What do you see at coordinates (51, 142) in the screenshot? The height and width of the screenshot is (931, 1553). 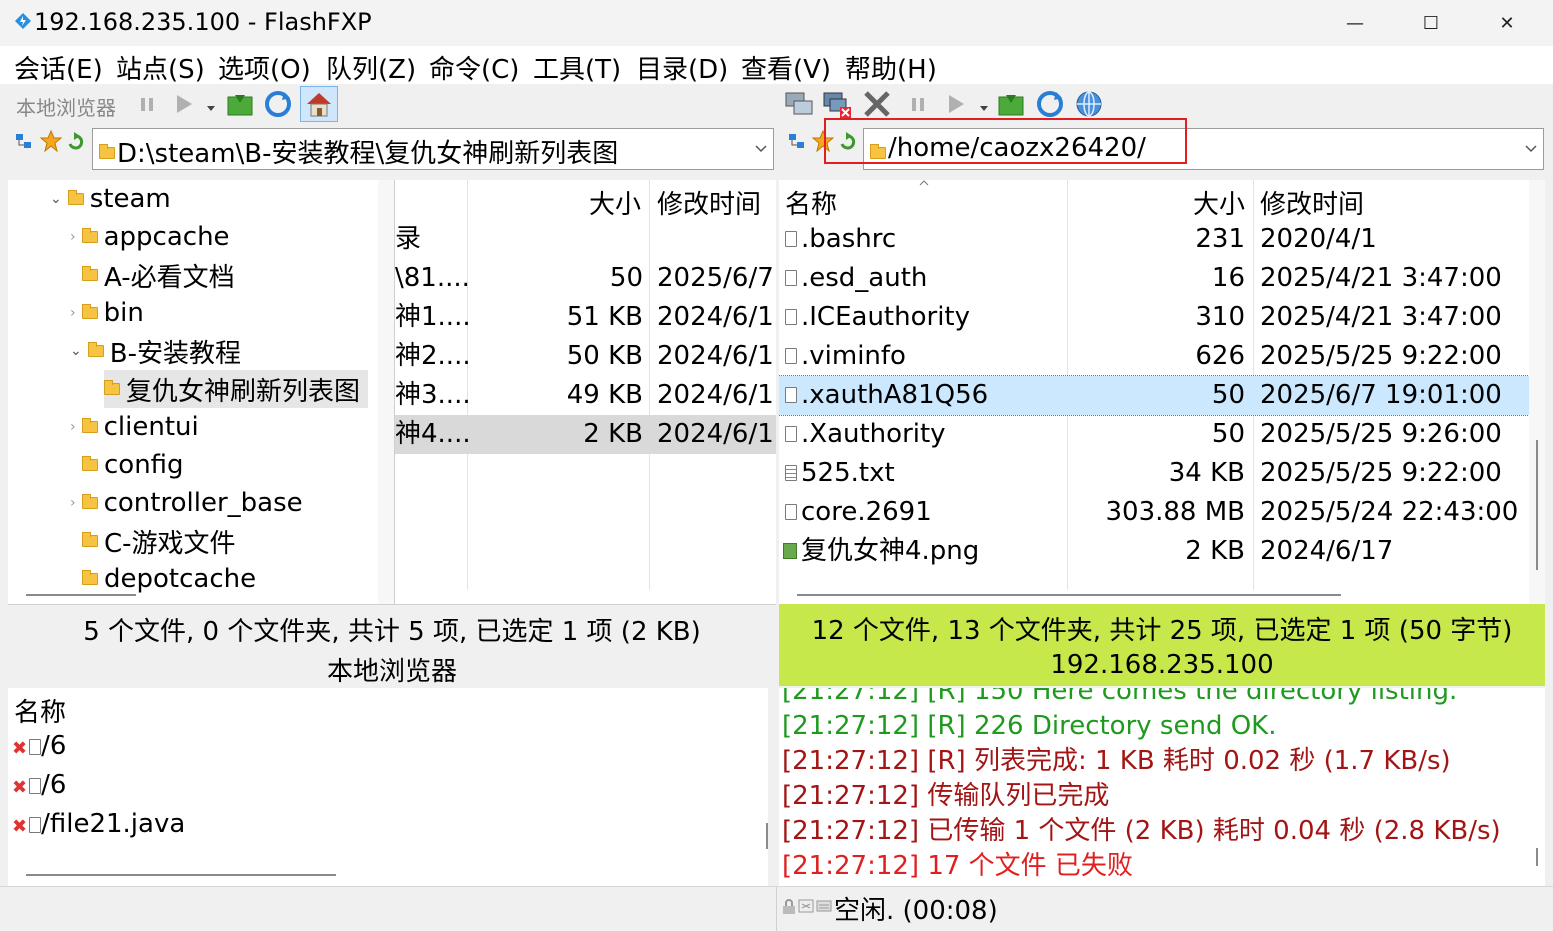 I see `local-favorites-icon` at bounding box center [51, 142].